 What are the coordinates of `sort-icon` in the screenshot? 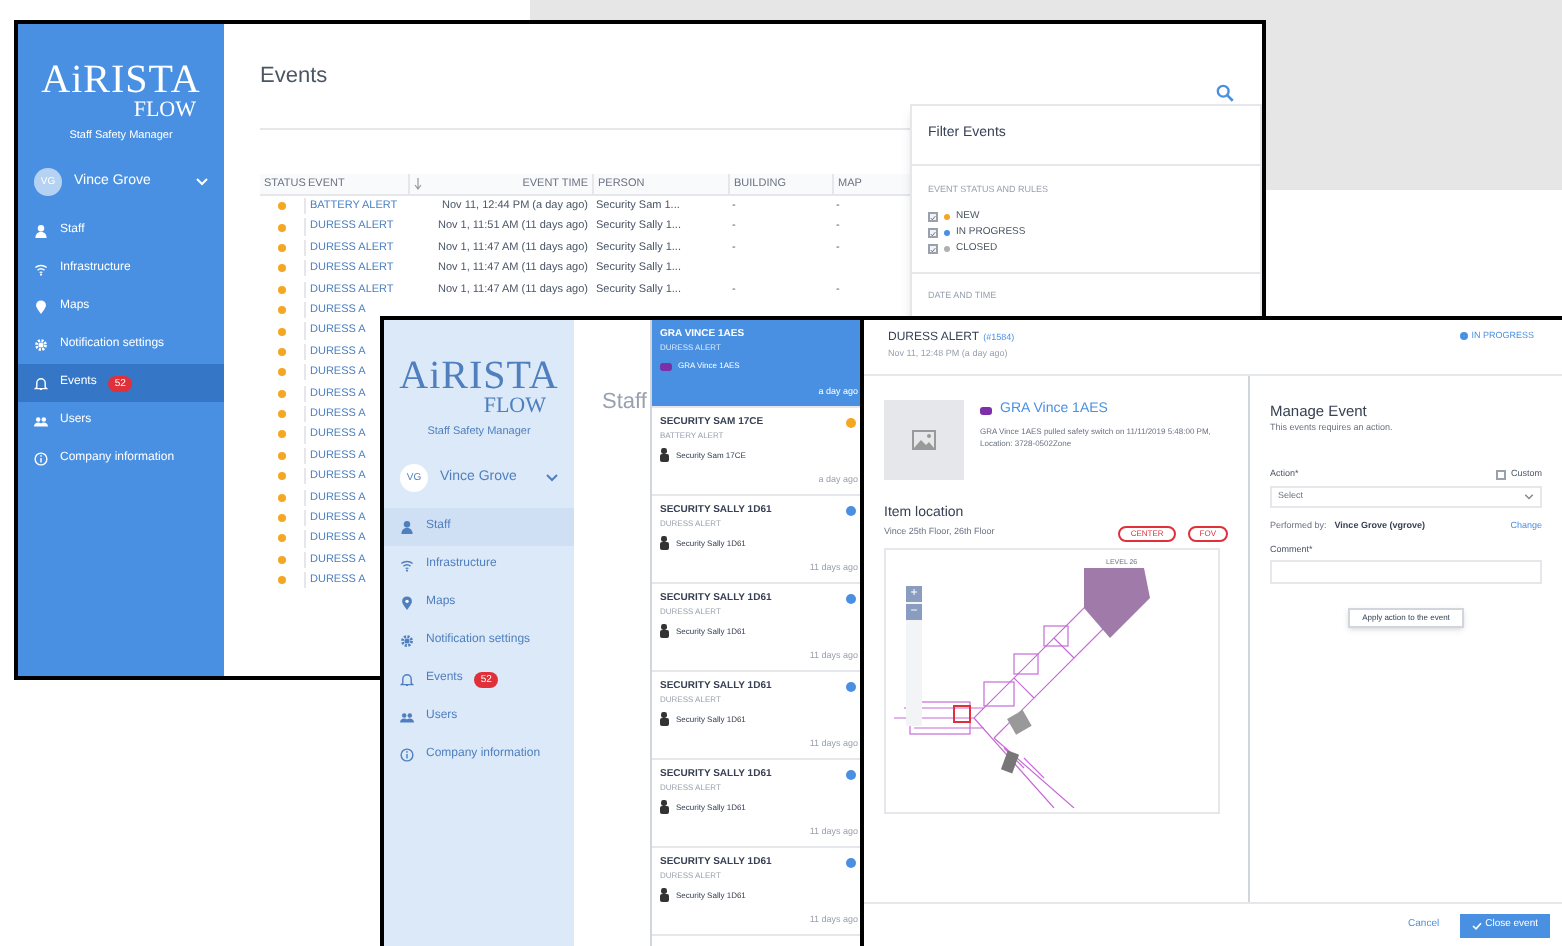 It's located at (418, 184).